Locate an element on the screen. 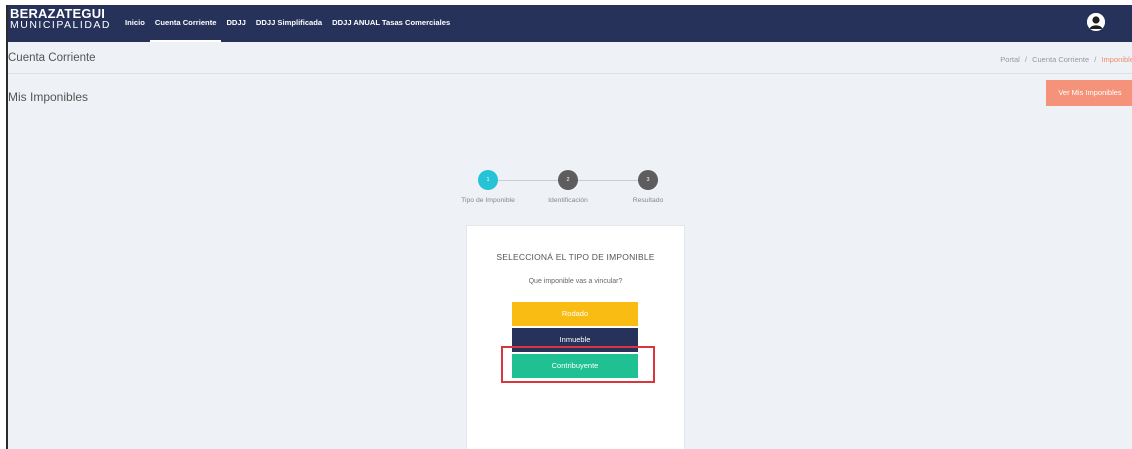  step-1: 1 Tipo de Imponible is located at coordinates (488, 184).